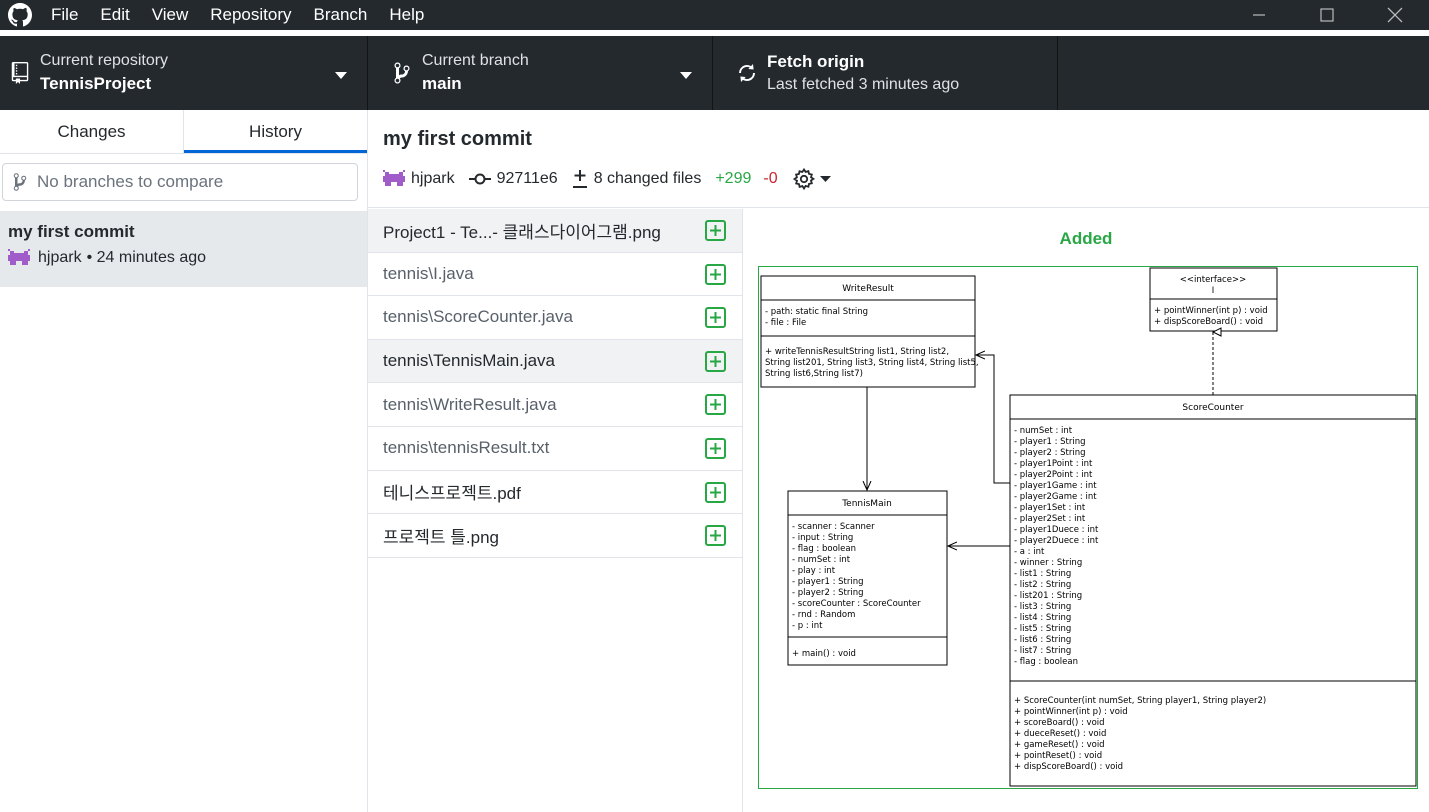 This screenshot has height=812, width=1429. Describe the element at coordinates (804, 179) in the screenshot. I see `gear-icon` at that location.